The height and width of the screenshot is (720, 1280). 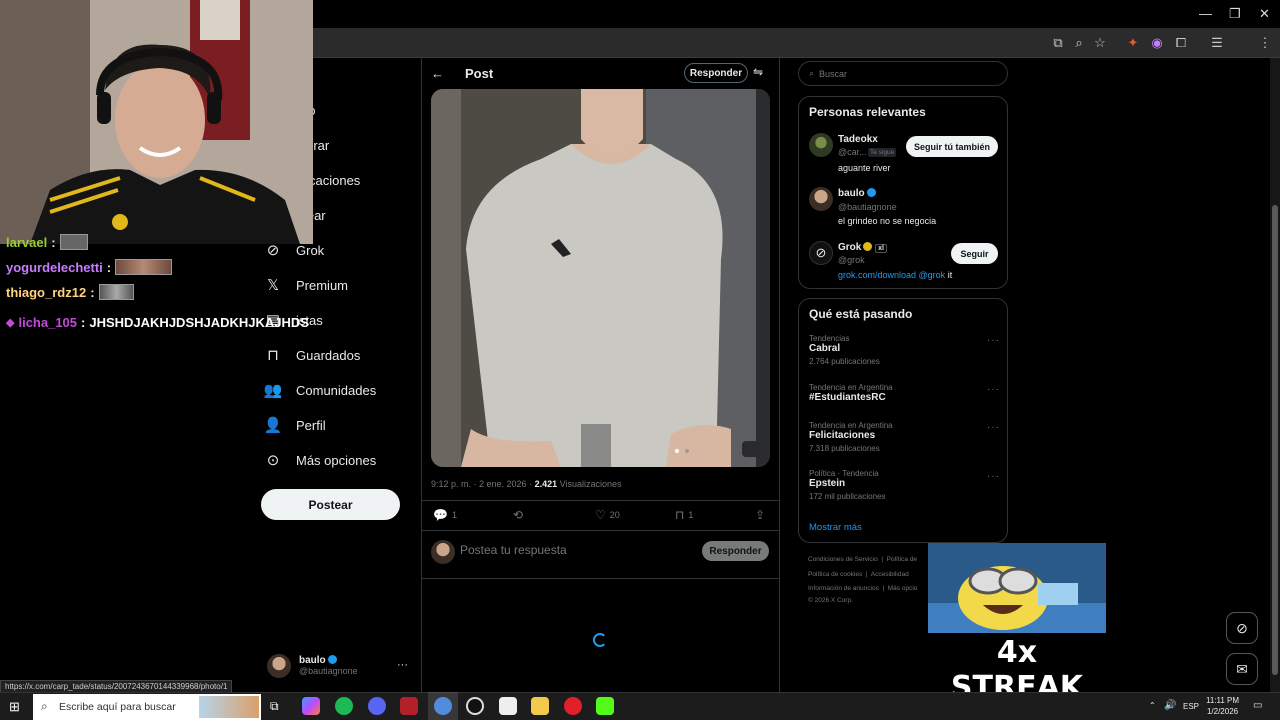 I want to click on bookmark-star-icon: ☆, so click(x=1100, y=43).